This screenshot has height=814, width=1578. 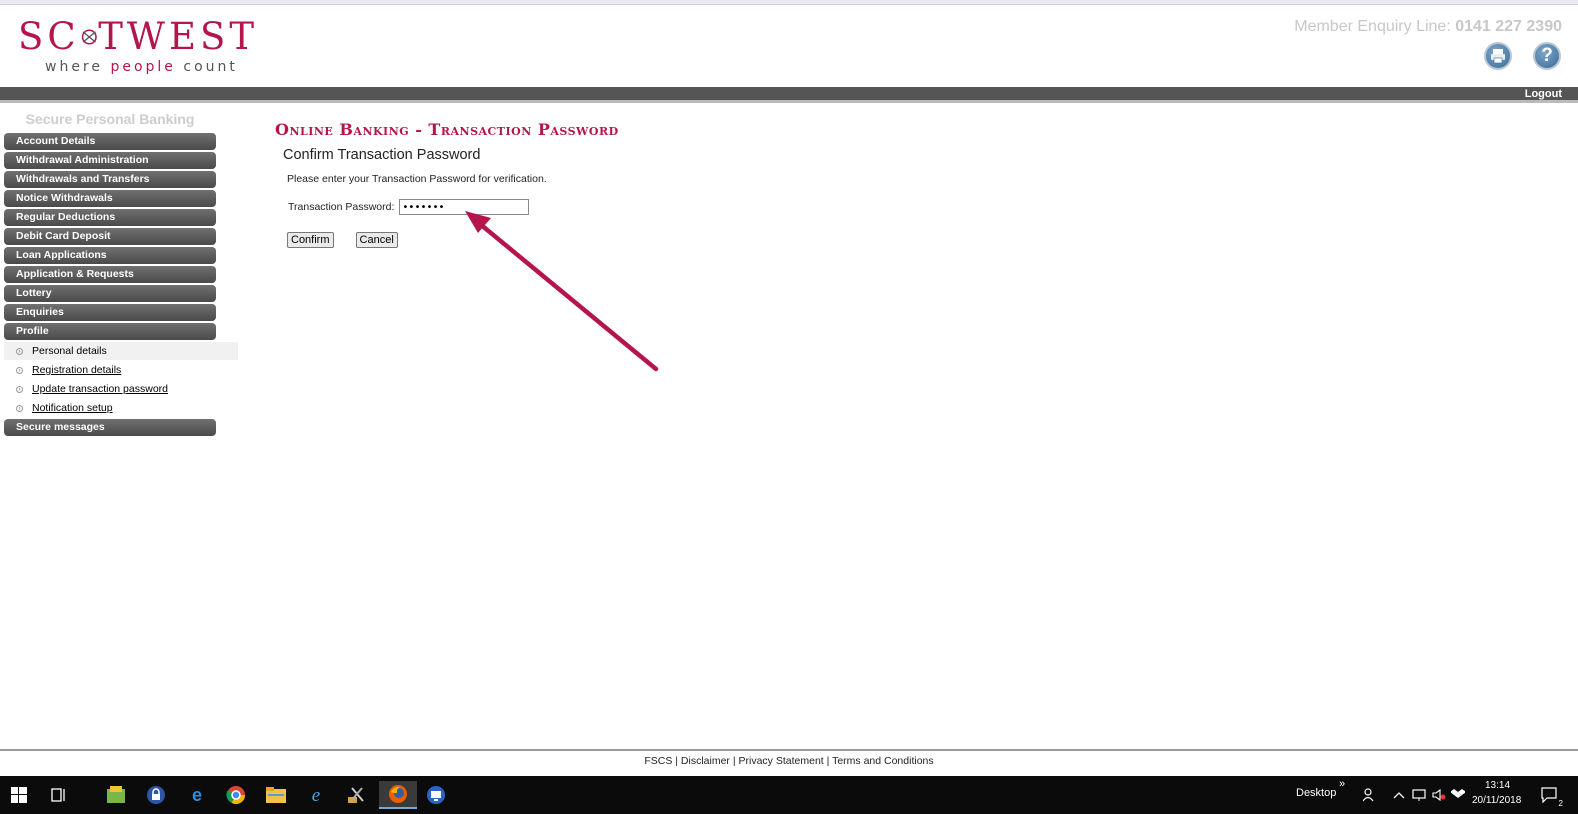 What do you see at coordinates (1496, 800) in the screenshot?
I see `clock-date: 20/11/2018` at bounding box center [1496, 800].